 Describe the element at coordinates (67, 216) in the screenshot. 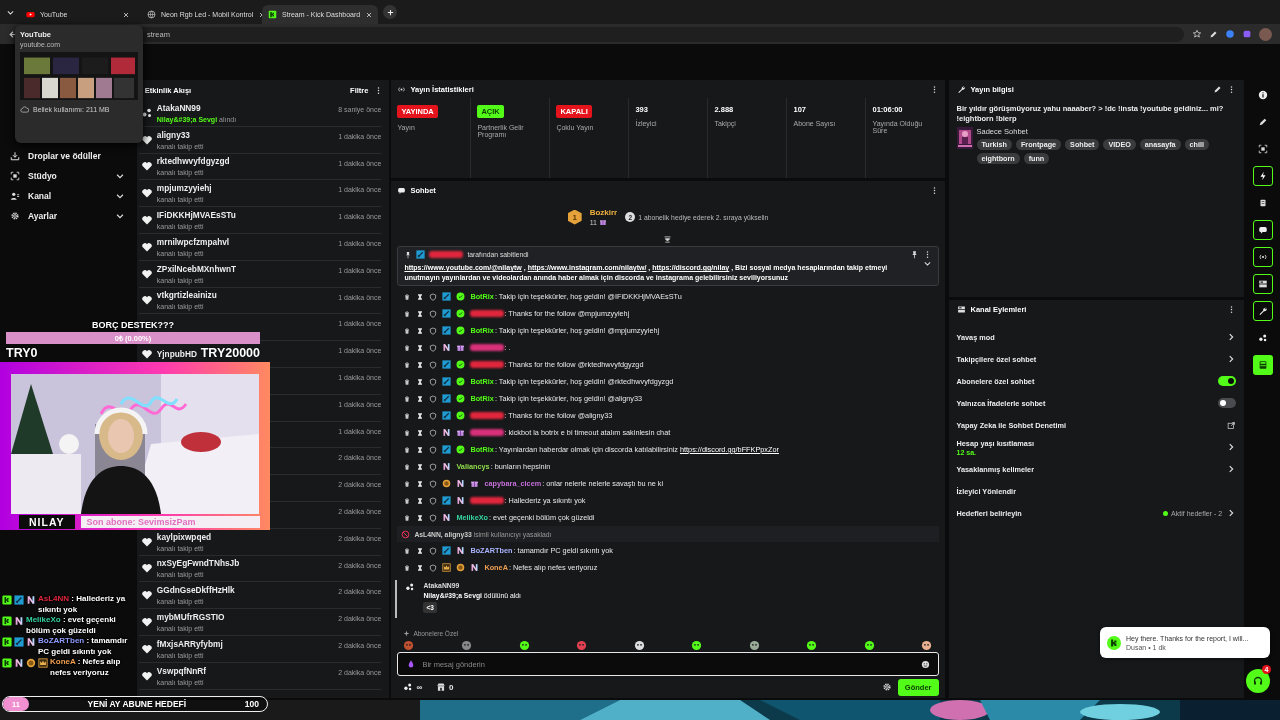

I see `sidebar-item: Ayarlar` at that location.